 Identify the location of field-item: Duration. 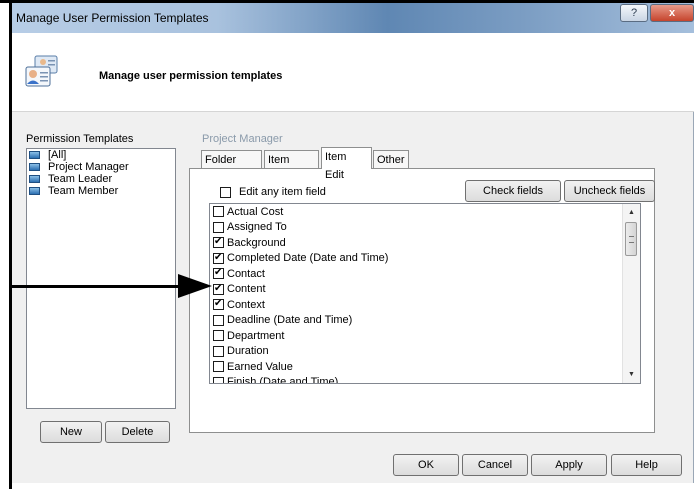
(425, 352).